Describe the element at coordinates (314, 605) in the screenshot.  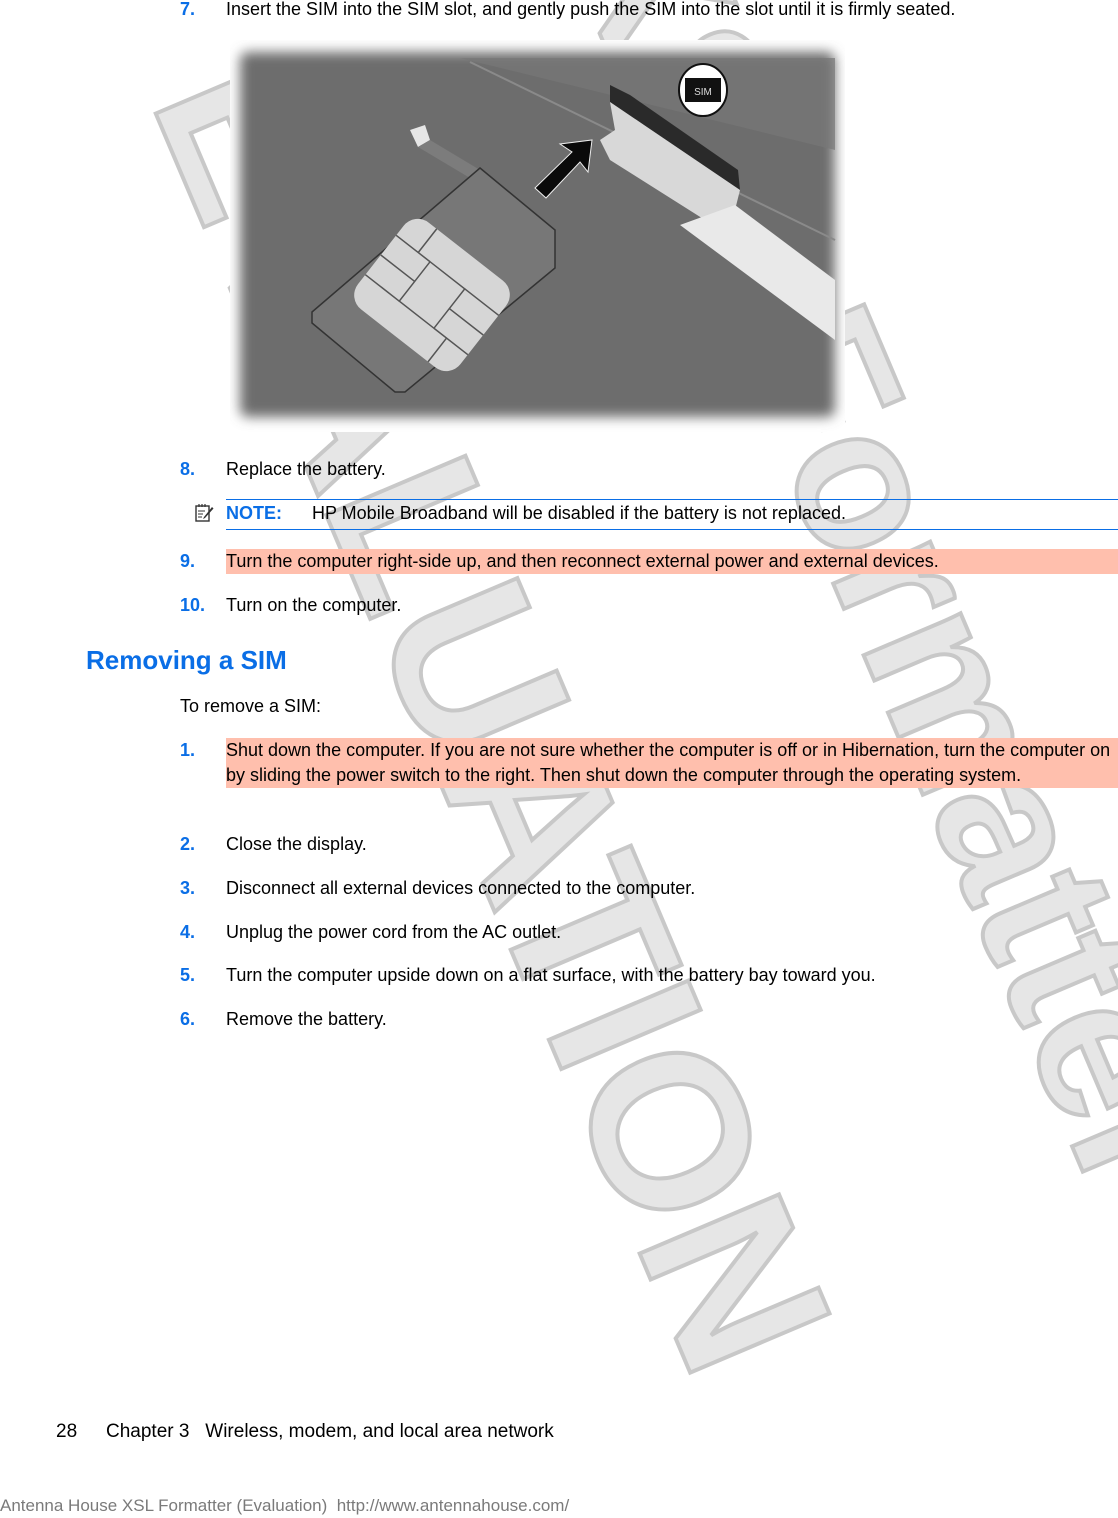
I see `step-text: Turn on the computer.` at that location.